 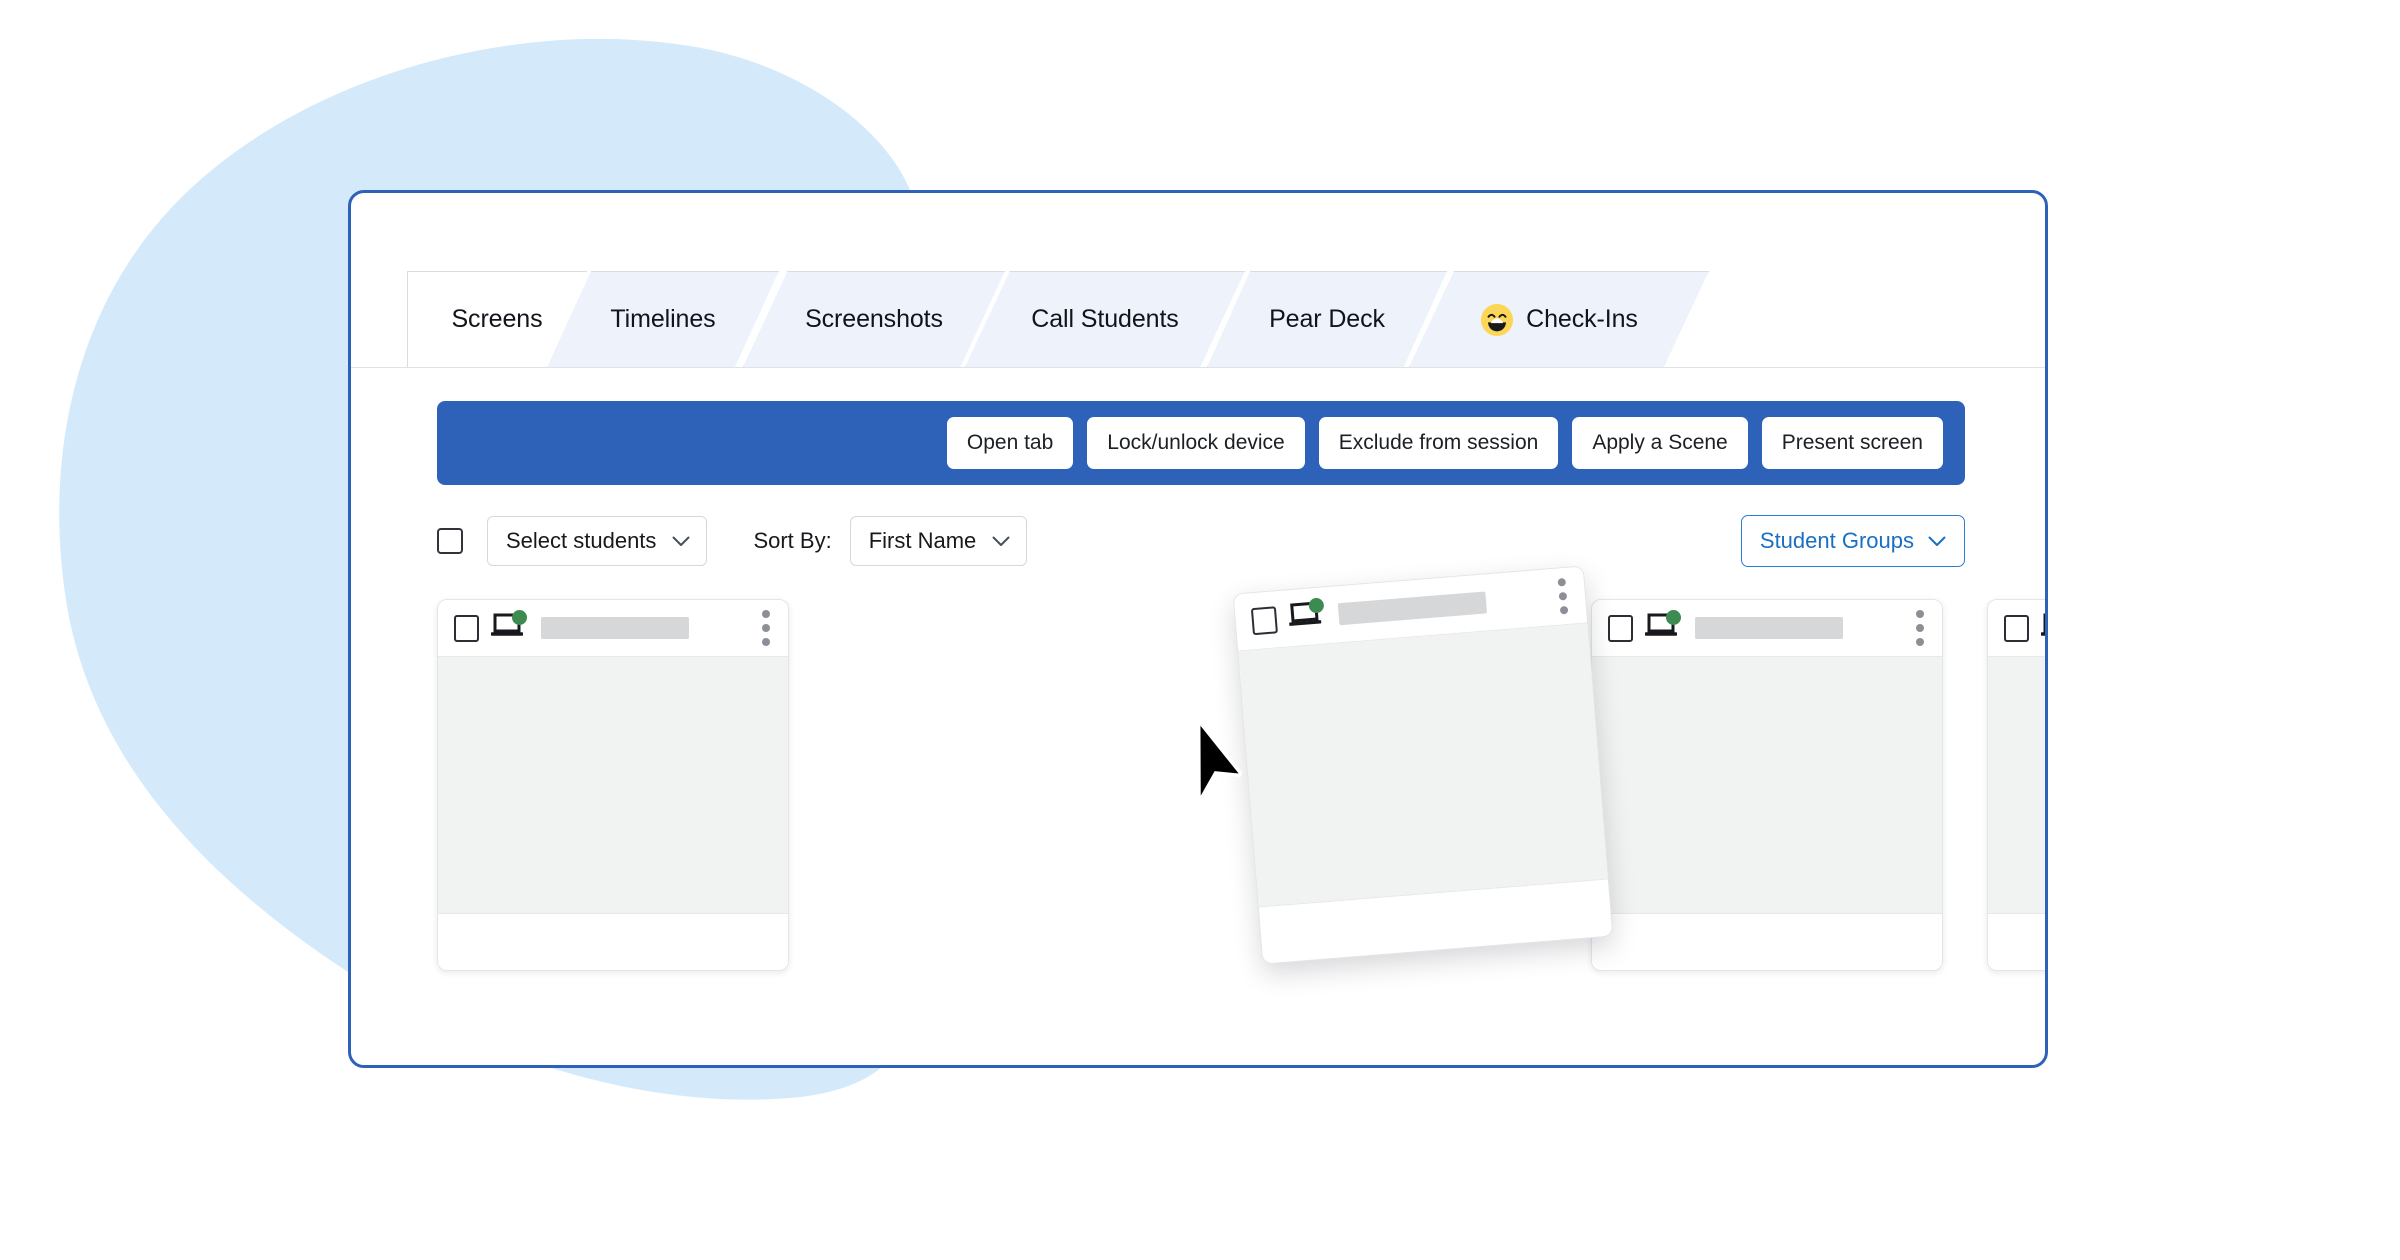 I want to click on tab-call-students-label: Call Students, so click(x=1105, y=319).